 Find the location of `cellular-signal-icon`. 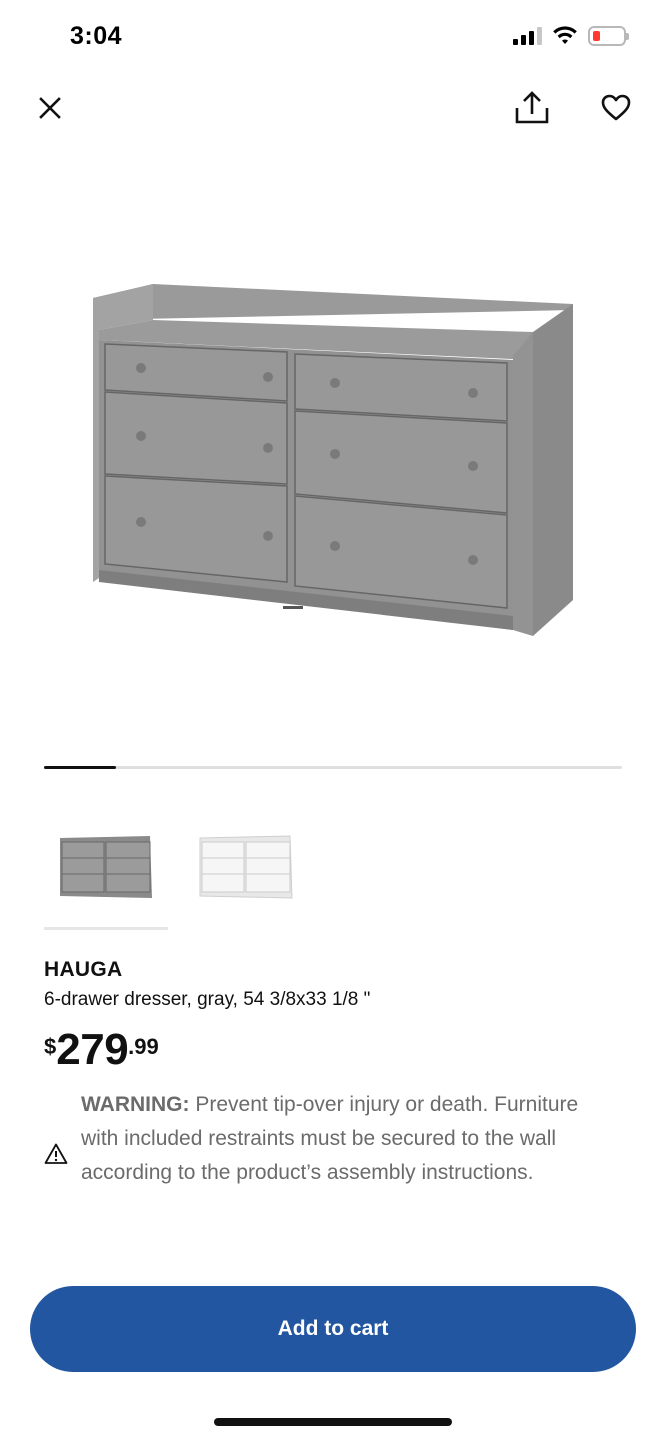

cellular-signal-icon is located at coordinates (527, 36).